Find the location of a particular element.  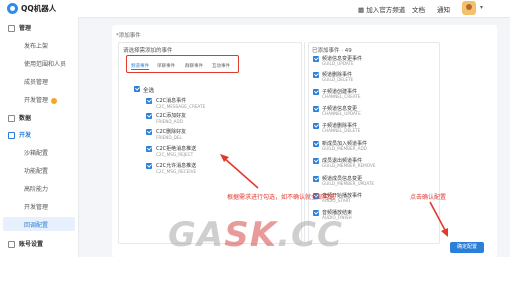

annotation-arrow-right is located at coordinates (438, 217).